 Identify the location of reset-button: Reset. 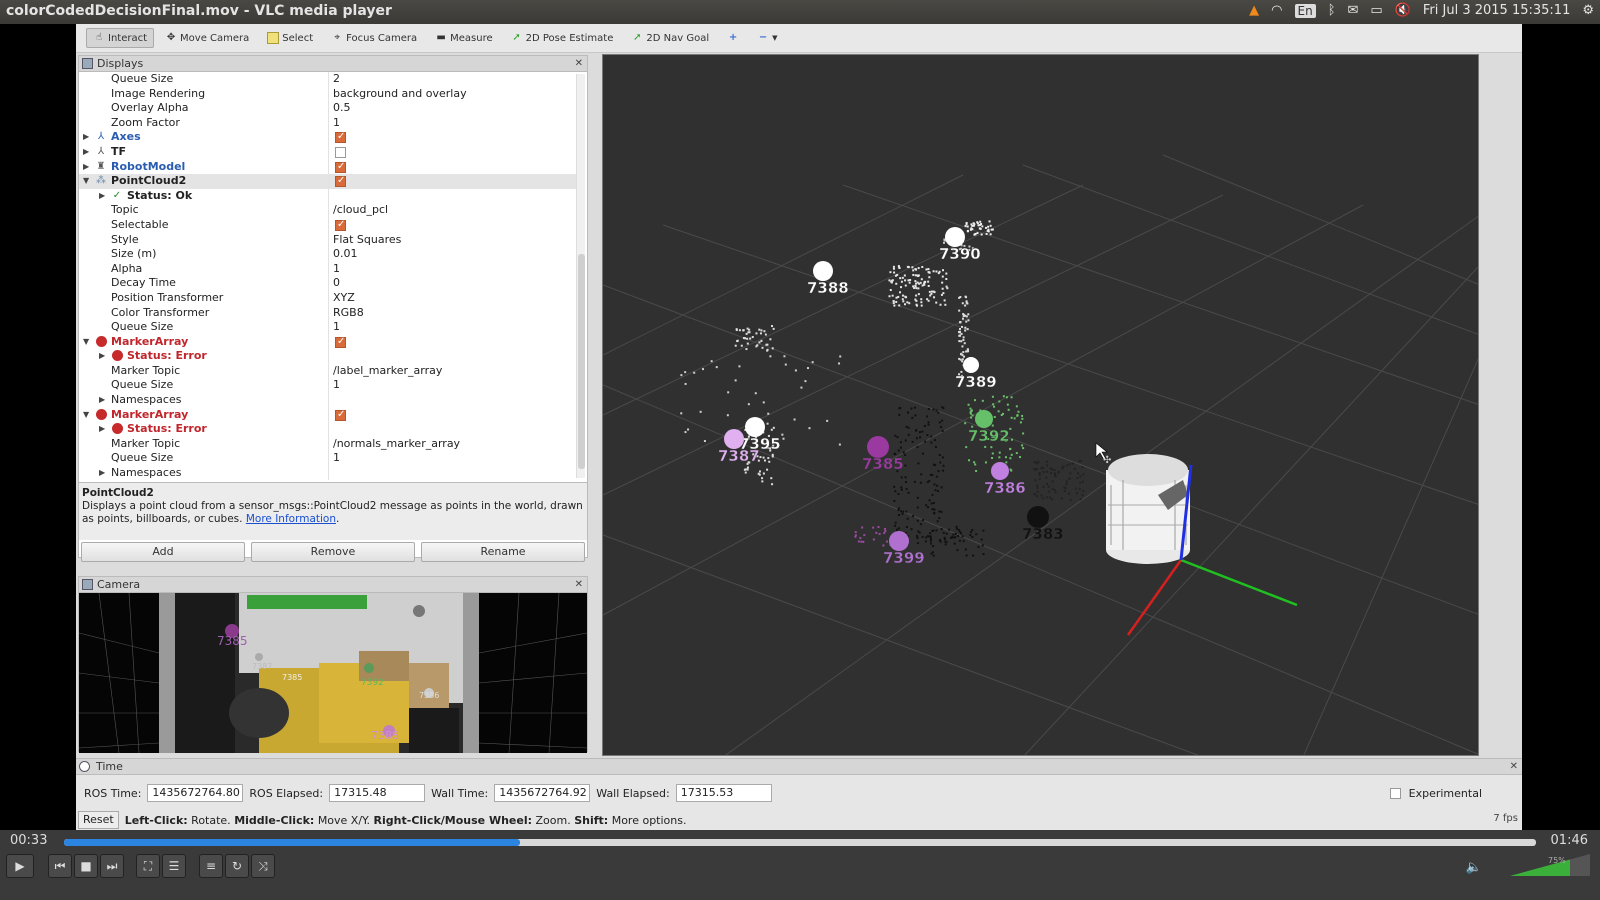
(98, 820).